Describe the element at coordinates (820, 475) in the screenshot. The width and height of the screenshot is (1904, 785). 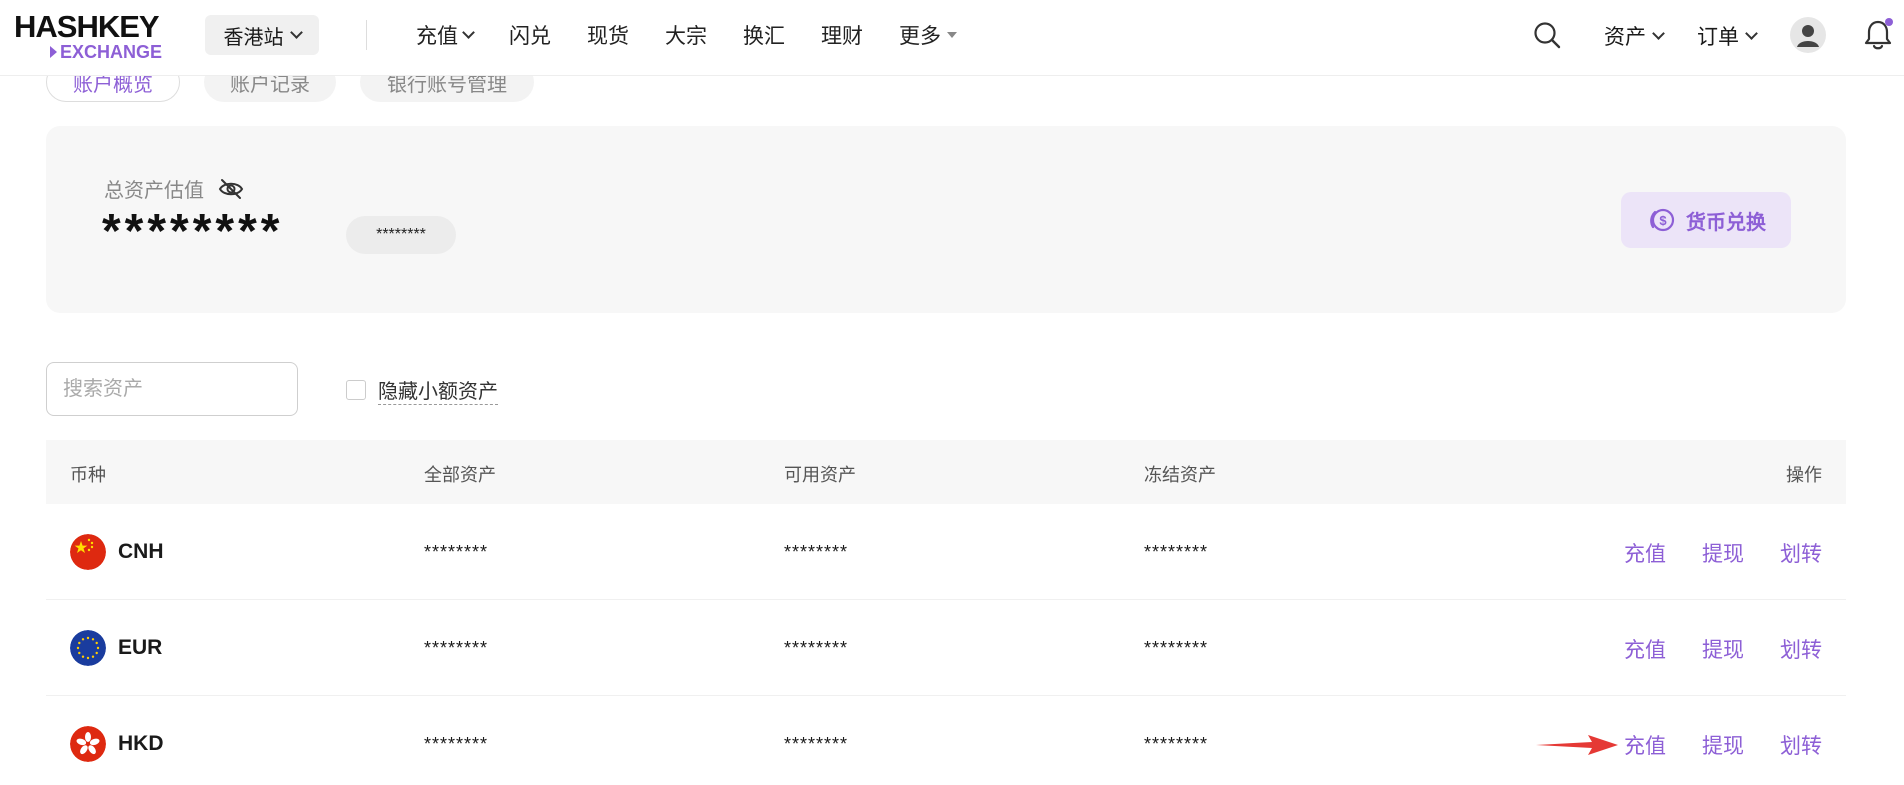
I see `column-header-available: 可用资产` at that location.